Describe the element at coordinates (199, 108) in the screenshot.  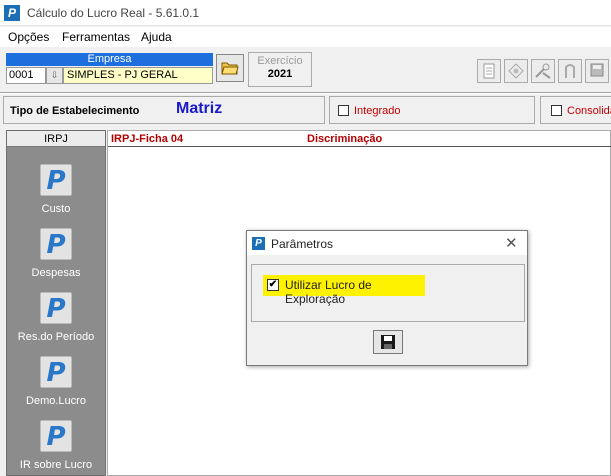
I see `estabelecimento-value: Matriz` at that location.